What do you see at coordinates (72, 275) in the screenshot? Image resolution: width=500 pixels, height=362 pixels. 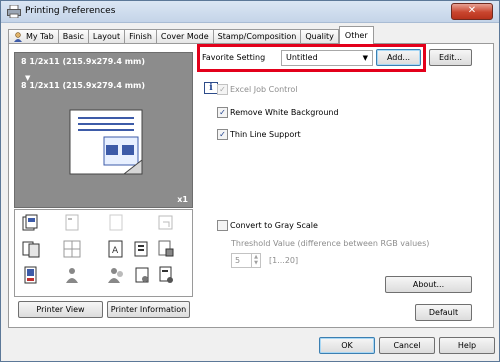 I see `account-track-icon` at bounding box center [72, 275].